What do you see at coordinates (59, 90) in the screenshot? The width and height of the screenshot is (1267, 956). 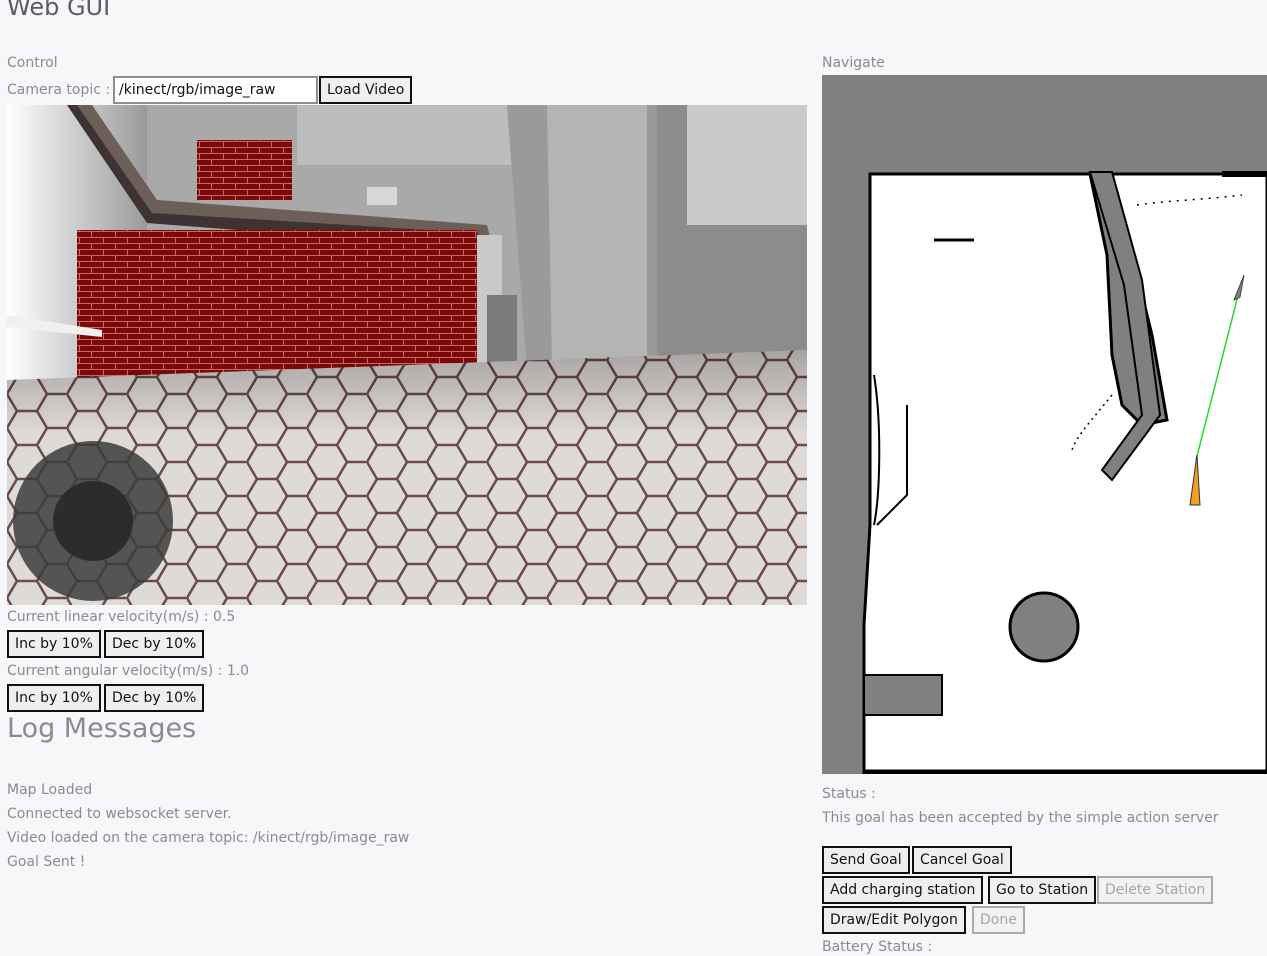 I see `camera-topic-label: Camera topic :` at bounding box center [59, 90].